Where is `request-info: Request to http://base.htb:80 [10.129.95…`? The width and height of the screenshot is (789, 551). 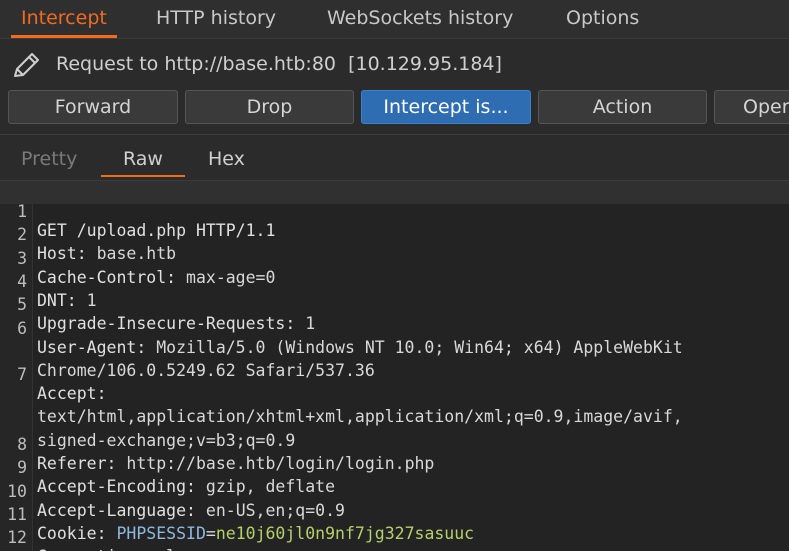 request-info: Request to http://base.htb:80 [10.129.95… is located at coordinates (394, 64).